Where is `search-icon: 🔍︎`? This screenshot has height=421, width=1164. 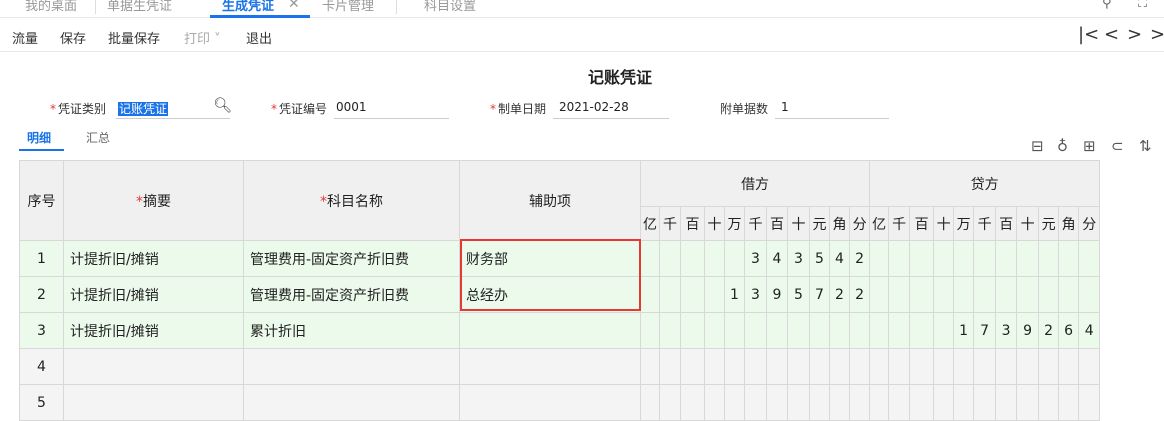
search-icon: 🔍︎ is located at coordinates (222, 105).